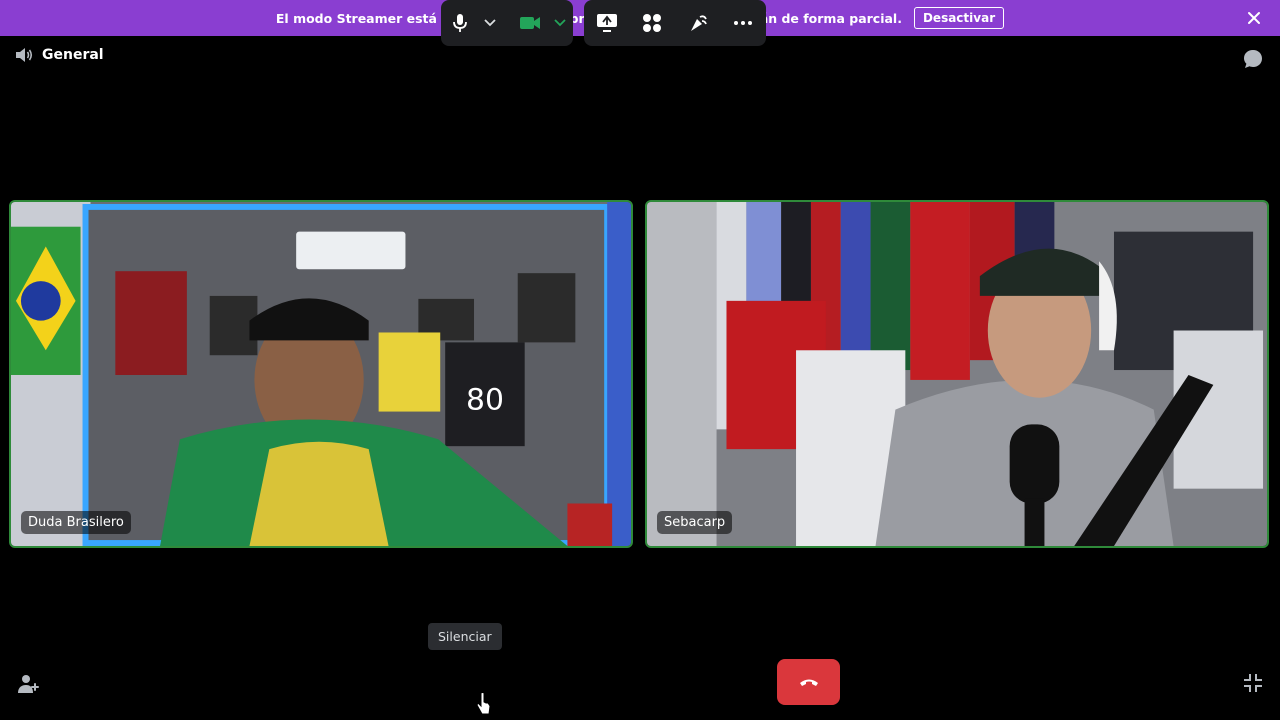  Describe the element at coordinates (695, 522) in the screenshot. I see `participant-name-2: Sebacarp` at that location.